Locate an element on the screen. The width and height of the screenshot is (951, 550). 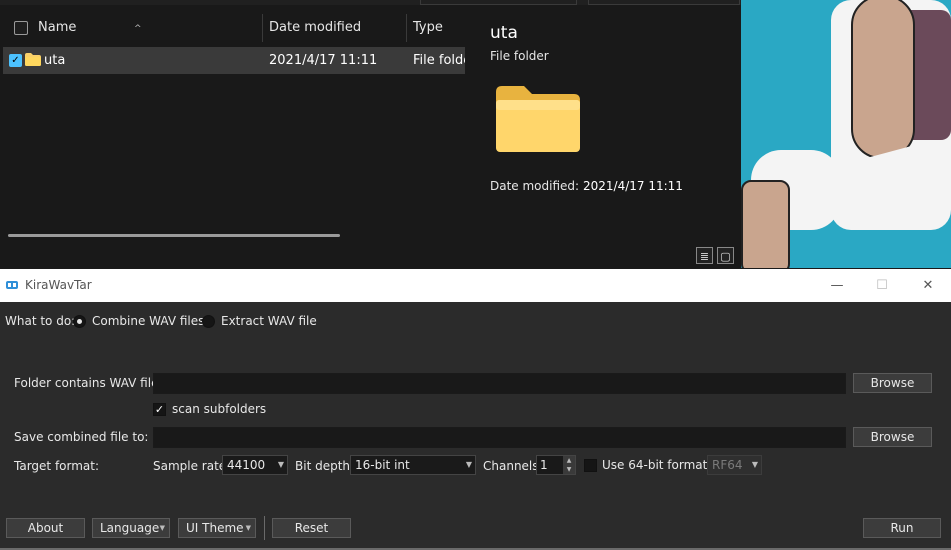
ui-theme-button: UI Theme ▼ is located at coordinates (217, 528).